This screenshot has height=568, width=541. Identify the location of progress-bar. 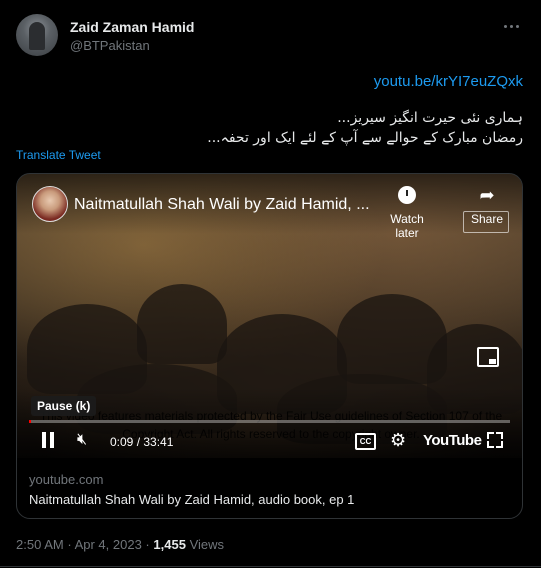
(269, 421).